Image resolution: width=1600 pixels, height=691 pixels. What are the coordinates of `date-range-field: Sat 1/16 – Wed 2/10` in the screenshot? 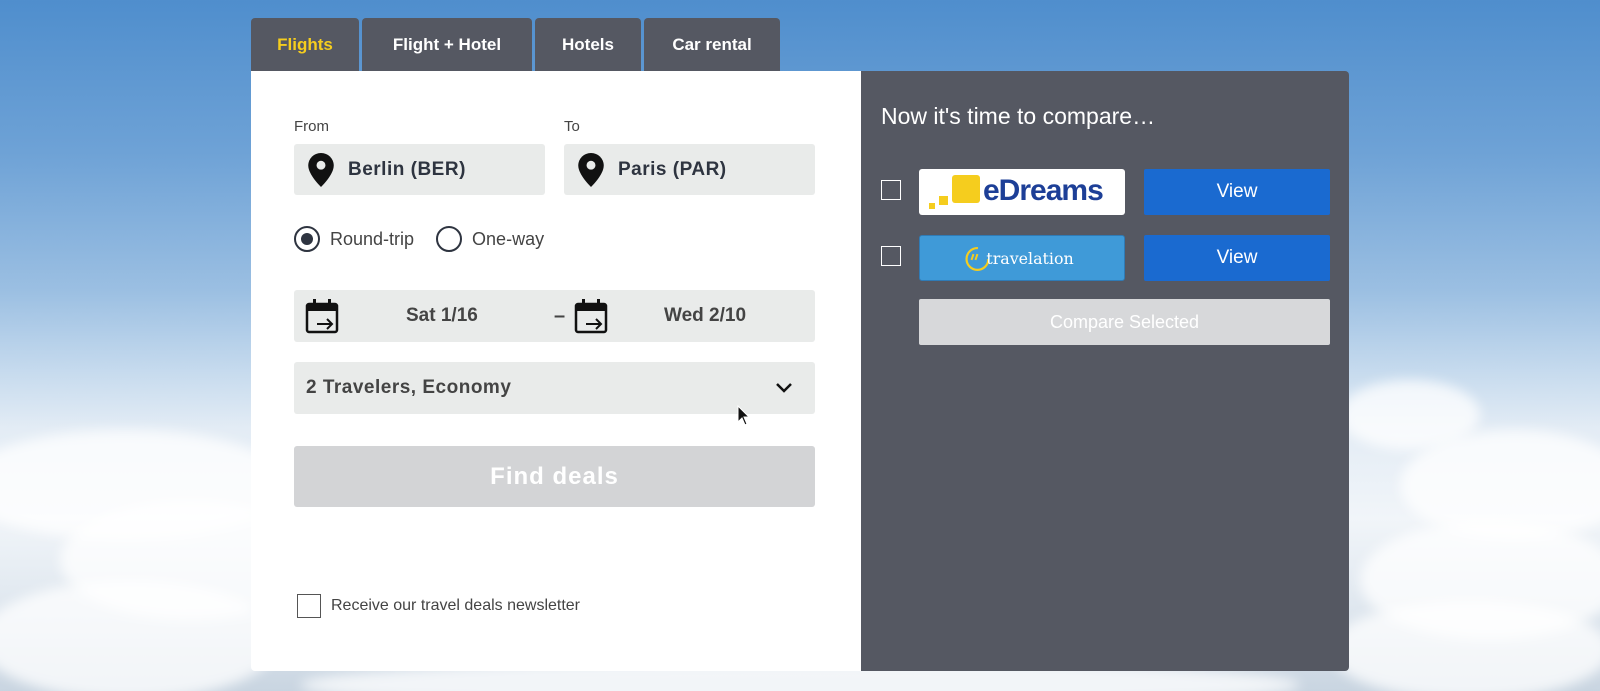 It's located at (554, 316).